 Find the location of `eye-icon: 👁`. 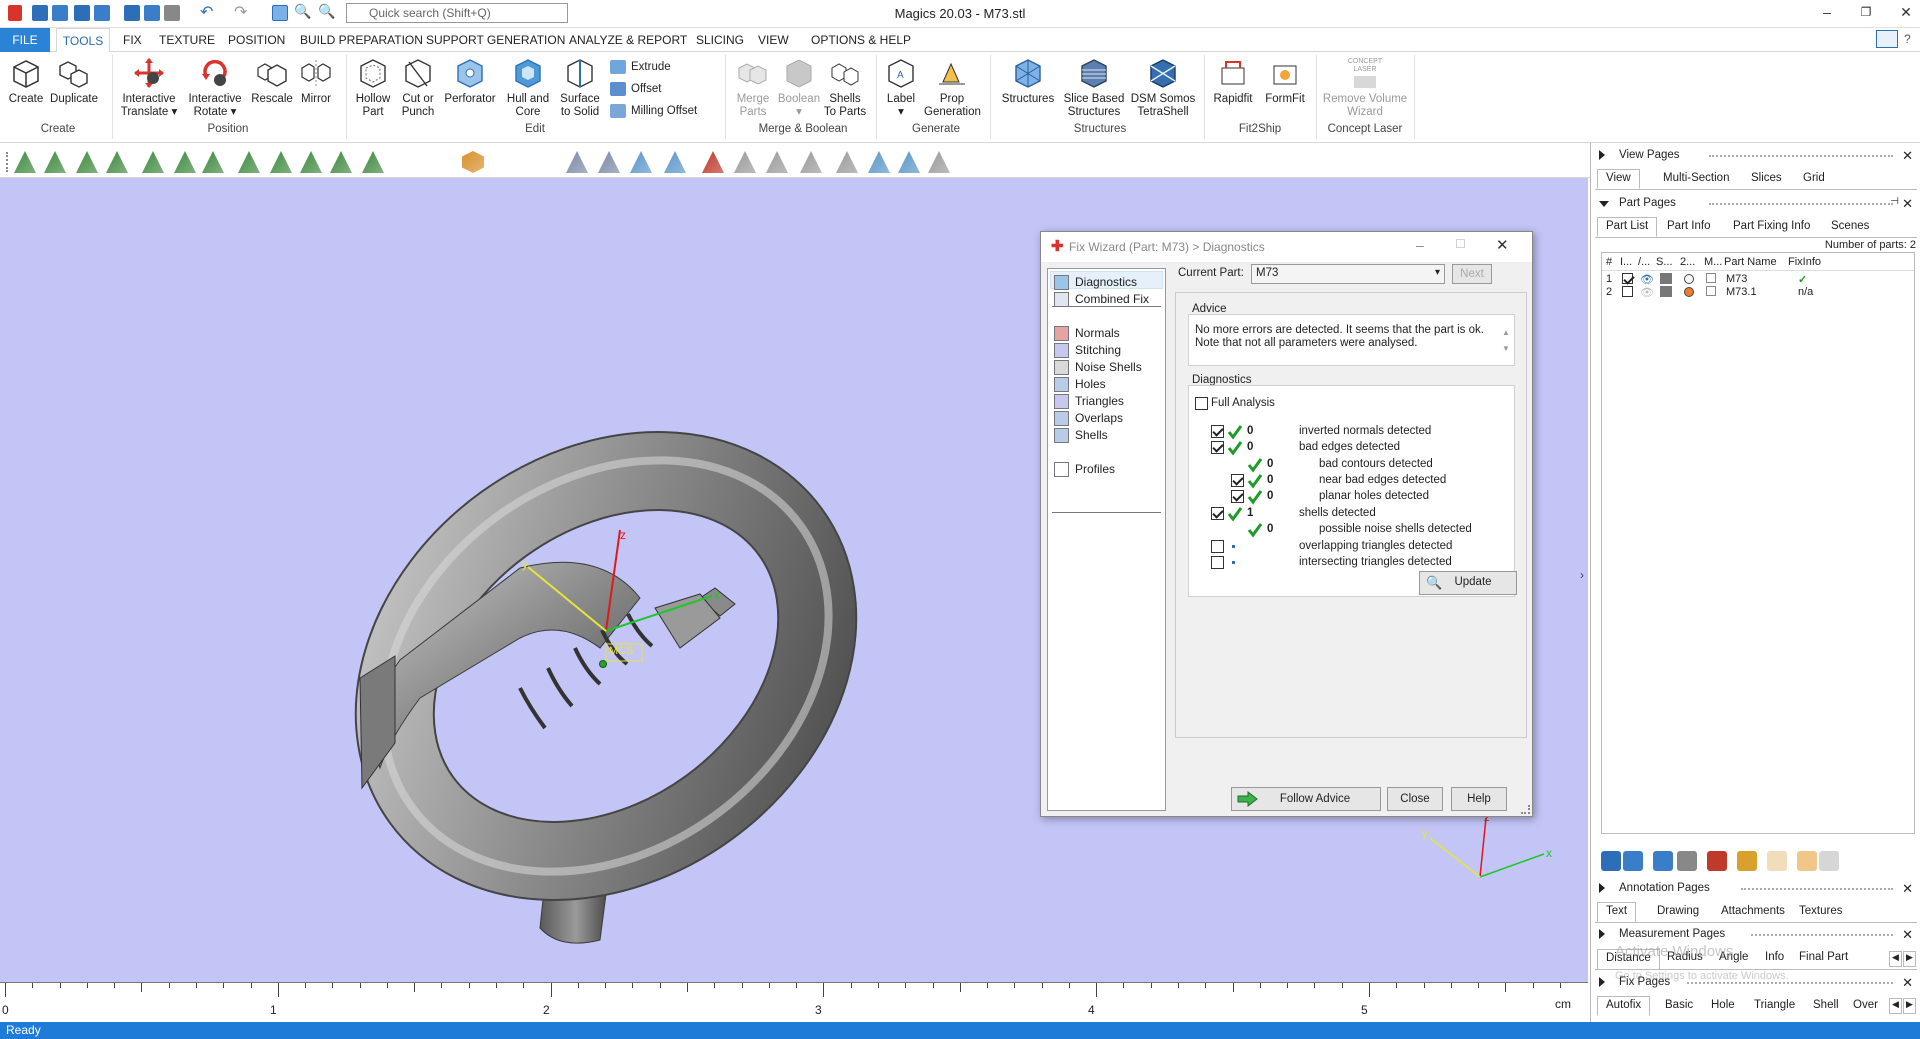

eye-icon: 👁 is located at coordinates (1647, 279).